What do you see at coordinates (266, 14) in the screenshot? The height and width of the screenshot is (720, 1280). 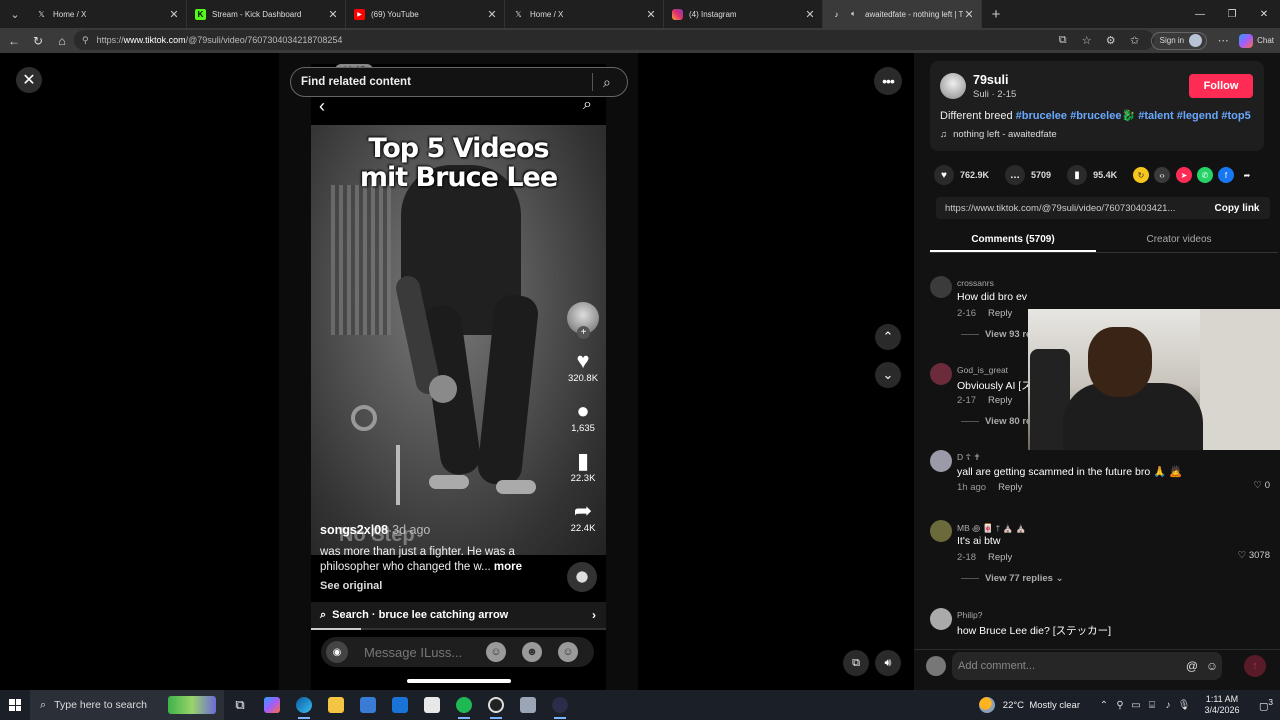 I see `browser-tab: K Stream - Kick Dashboard ✕` at bounding box center [266, 14].